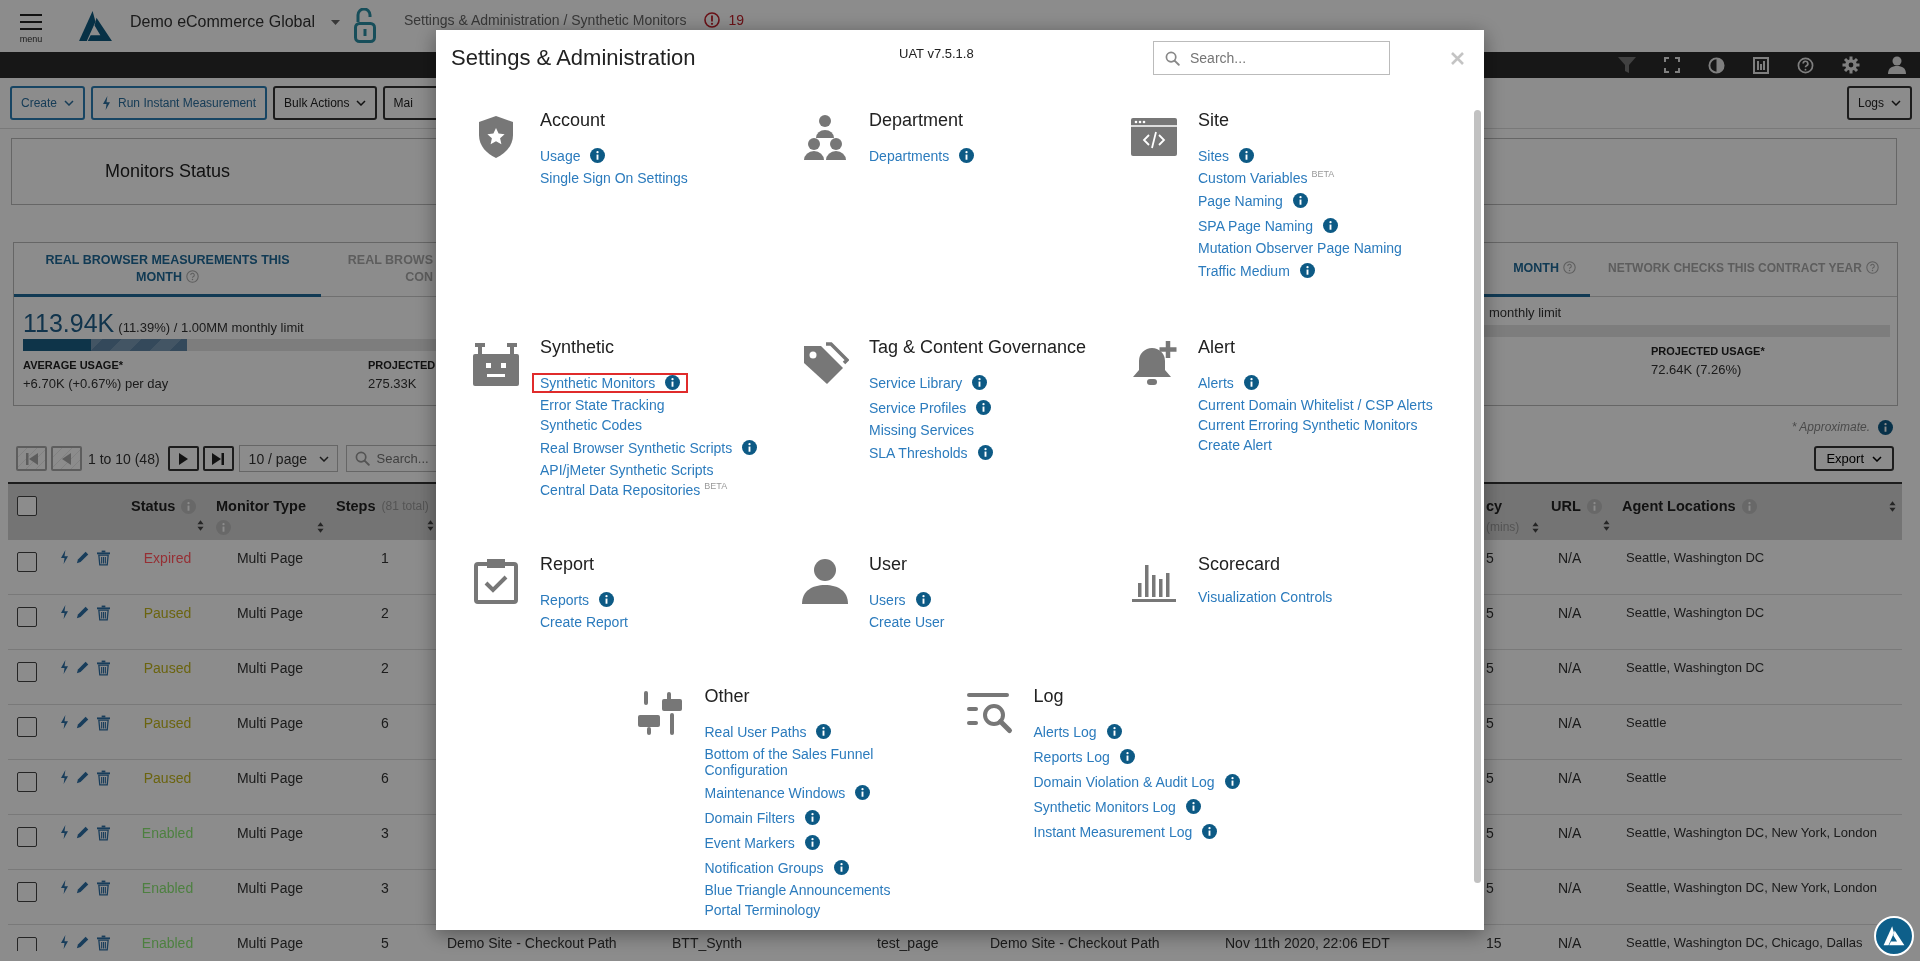 The width and height of the screenshot is (1920, 961). What do you see at coordinates (1897, 65) in the screenshot?
I see `user-icon` at bounding box center [1897, 65].